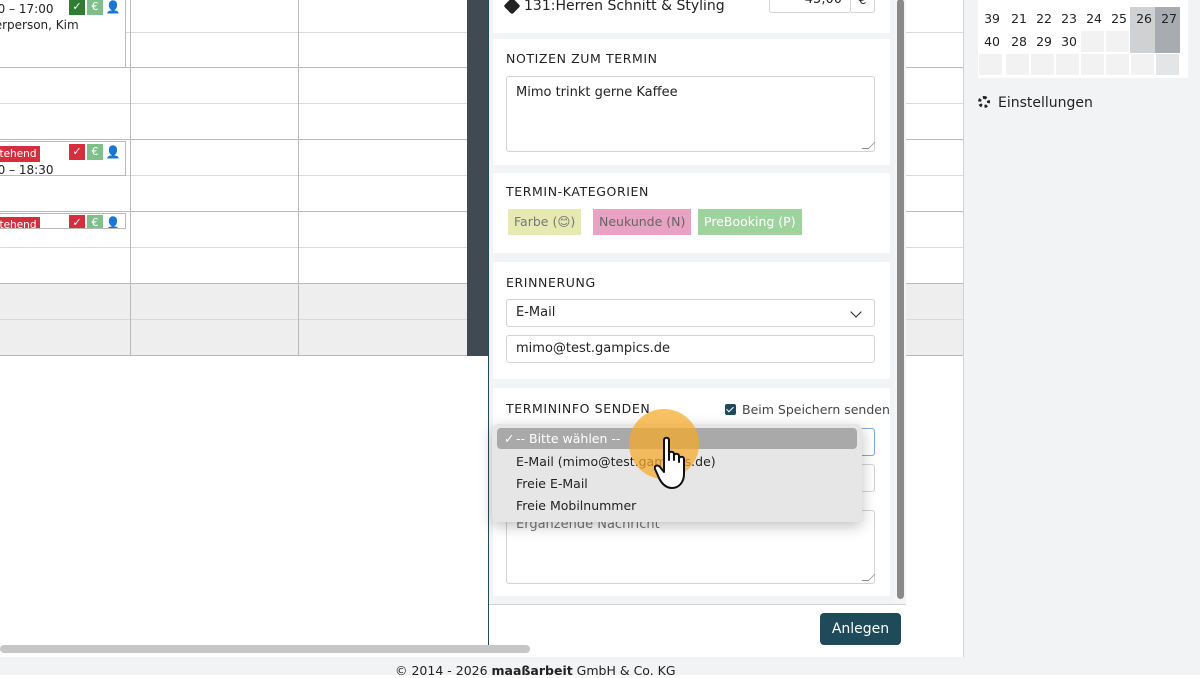 The height and width of the screenshot is (678, 1200). I want to click on send-on-save-label: Beim Speichern senden, so click(816, 409).